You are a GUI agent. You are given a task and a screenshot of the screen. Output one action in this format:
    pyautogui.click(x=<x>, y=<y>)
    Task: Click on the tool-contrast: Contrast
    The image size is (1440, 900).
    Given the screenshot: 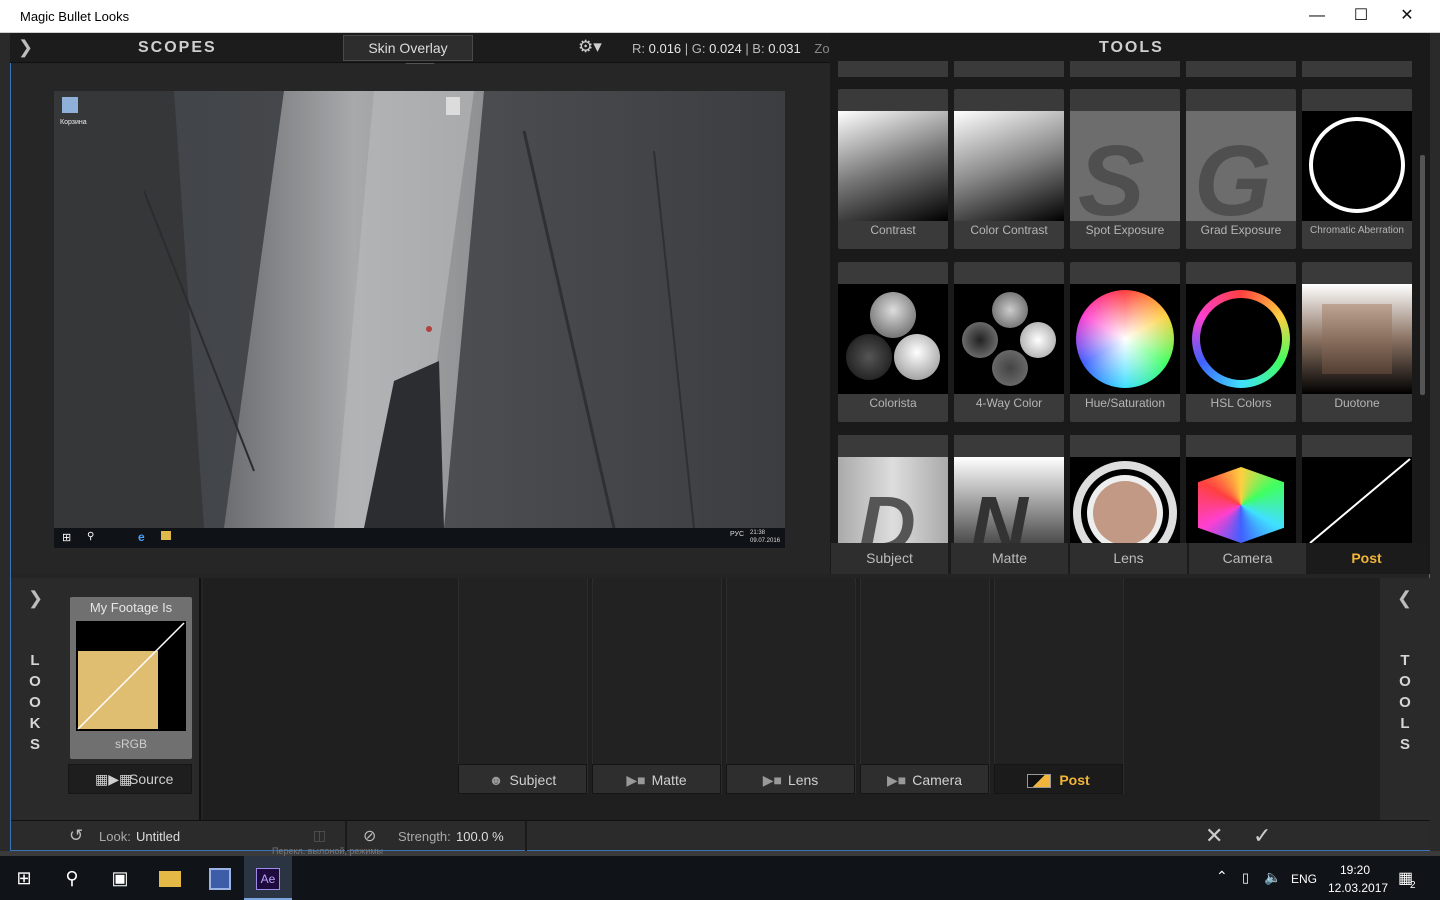 What is the action you would take?
    pyautogui.click(x=893, y=169)
    